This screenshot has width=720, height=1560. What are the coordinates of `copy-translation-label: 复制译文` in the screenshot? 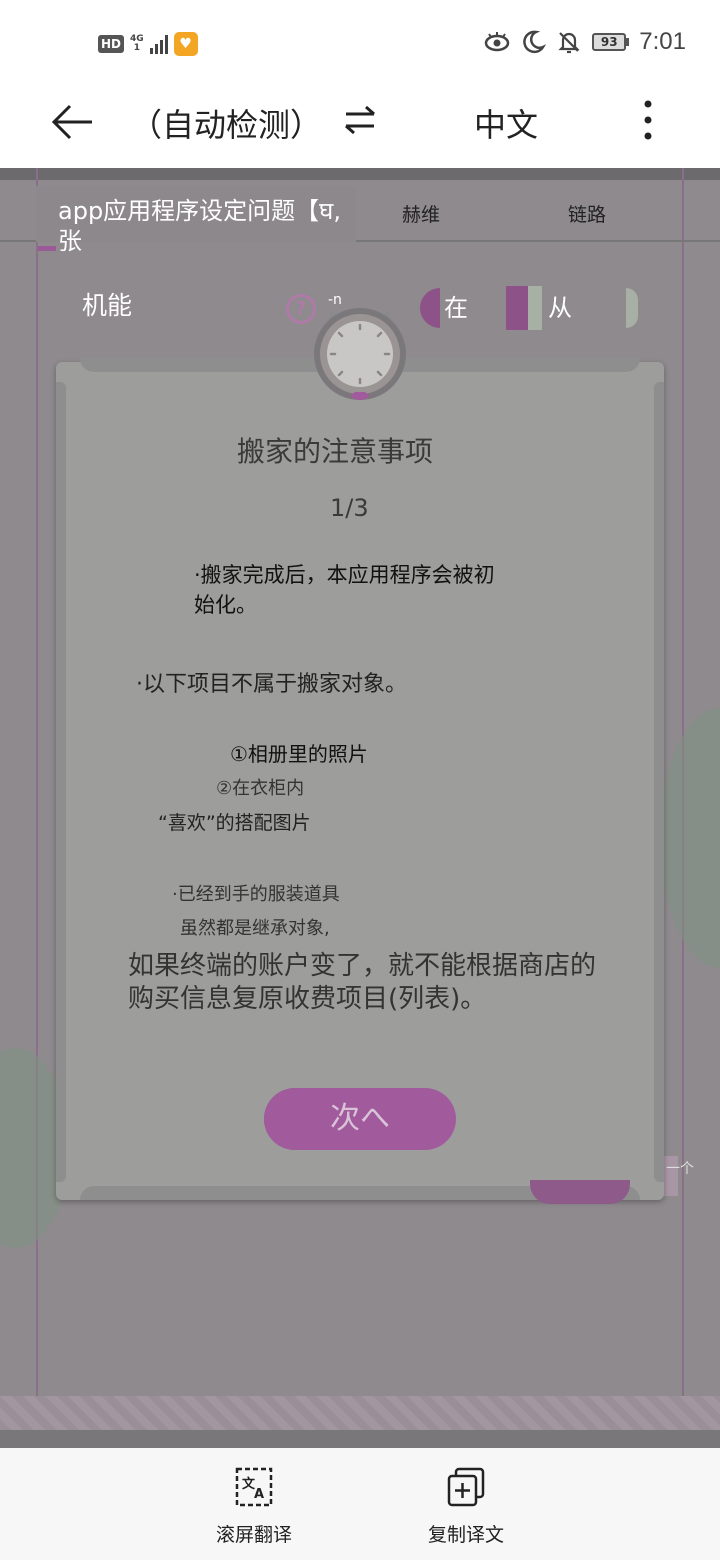 It's located at (465, 1535).